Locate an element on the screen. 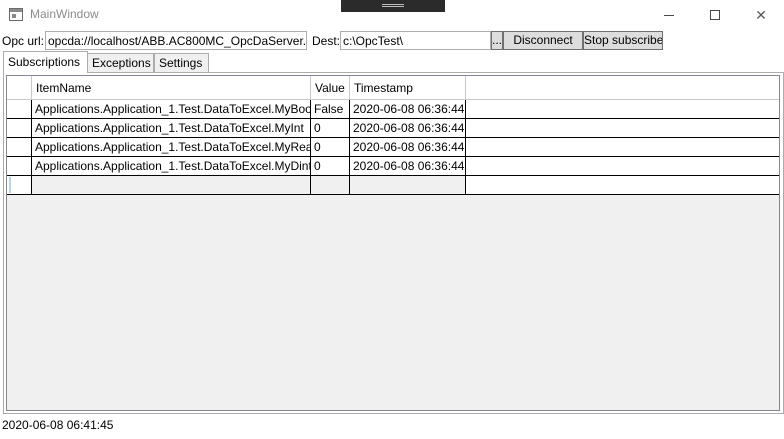  dest-input: c:\OpcTest\ is located at coordinates (415, 40).